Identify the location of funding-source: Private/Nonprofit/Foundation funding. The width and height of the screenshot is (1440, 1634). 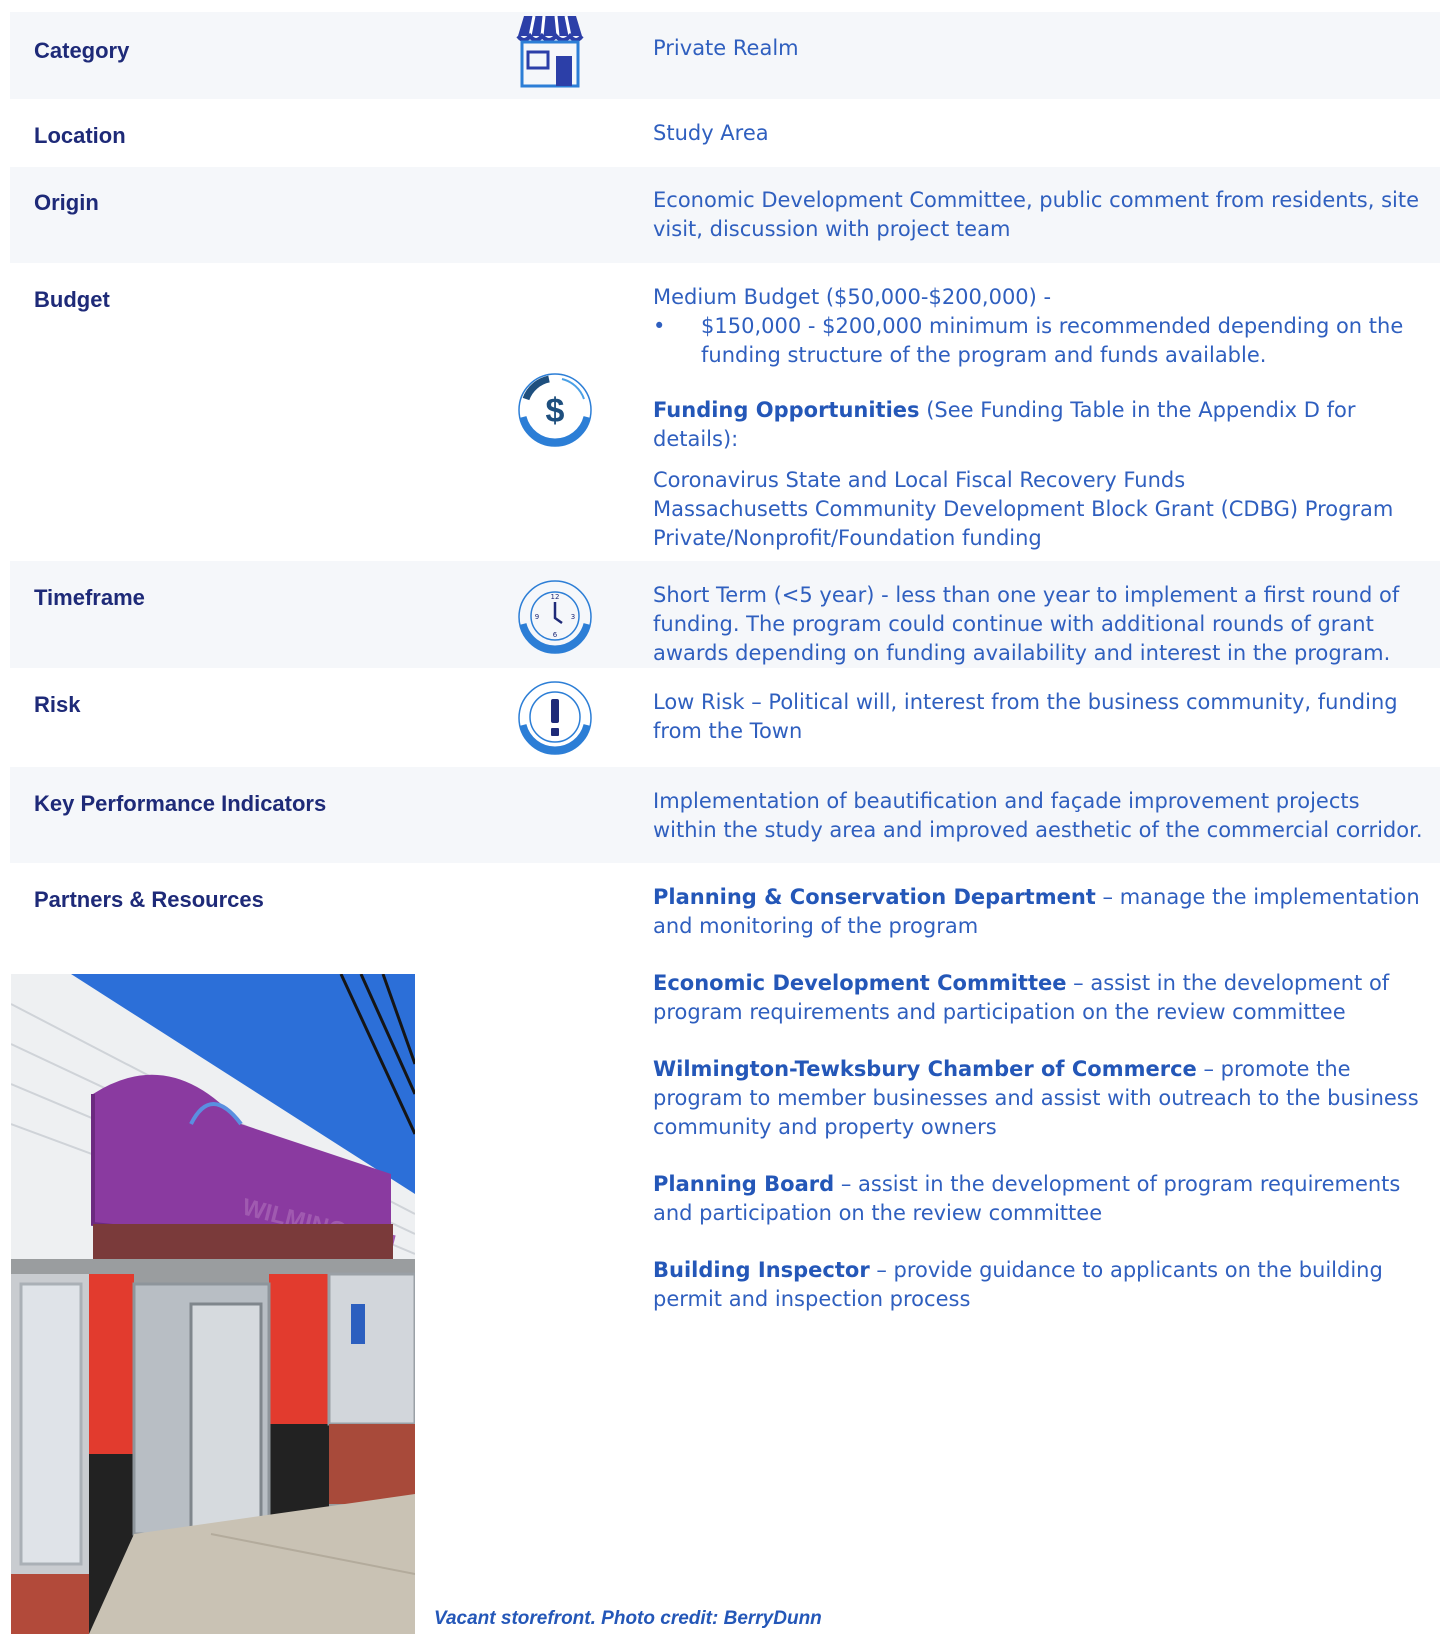
(847, 538).